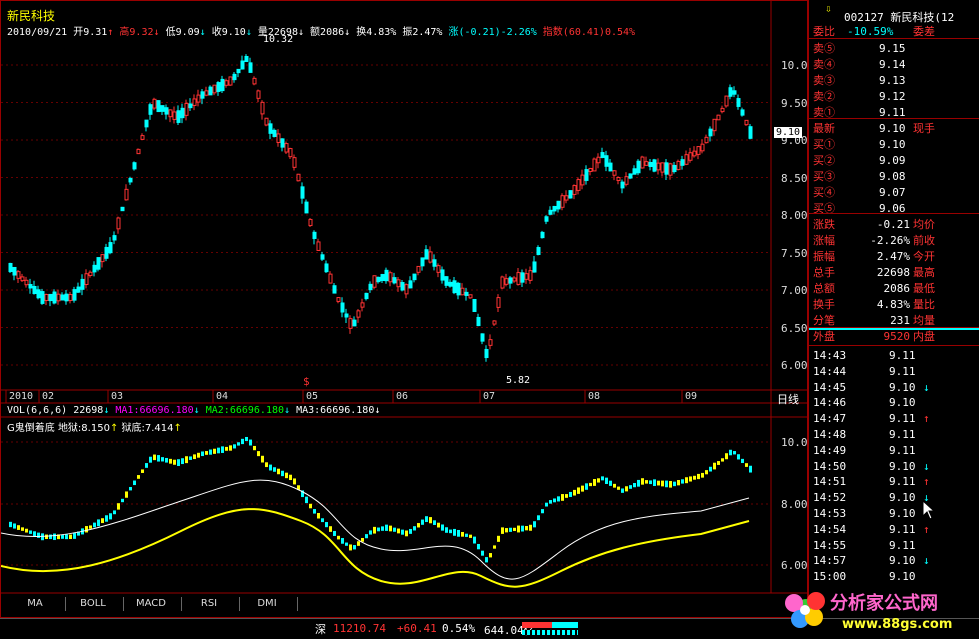 This screenshot has height=639, width=979. What do you see at coordinates (895, 145) in the screenshot?
I see `bid-row: 买① 9.10` at bounding box center [895, 145].